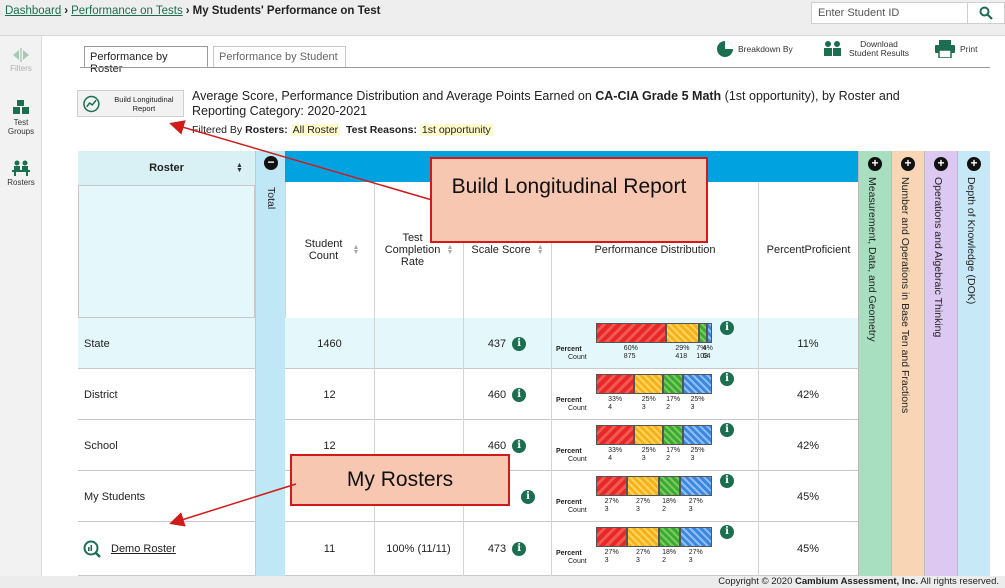 This screenshot has width=1005, height=588. Describe the element at coordinates (21, 127) in the screenshot. I see `nav-test-groups-label: Test Groups` at that location.